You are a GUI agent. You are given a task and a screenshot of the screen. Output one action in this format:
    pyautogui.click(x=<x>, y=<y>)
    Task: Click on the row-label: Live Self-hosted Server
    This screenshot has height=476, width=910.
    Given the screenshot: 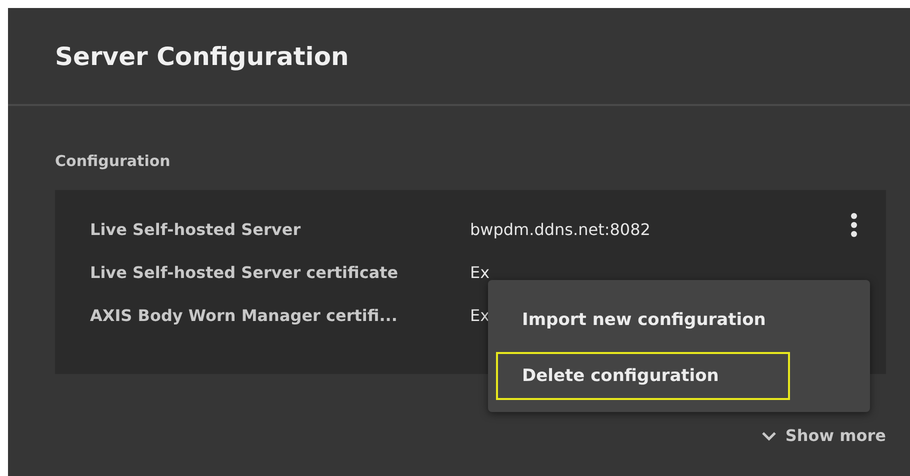 What is the action you would take?
    pyautogui.click(x=196, y=229)
    